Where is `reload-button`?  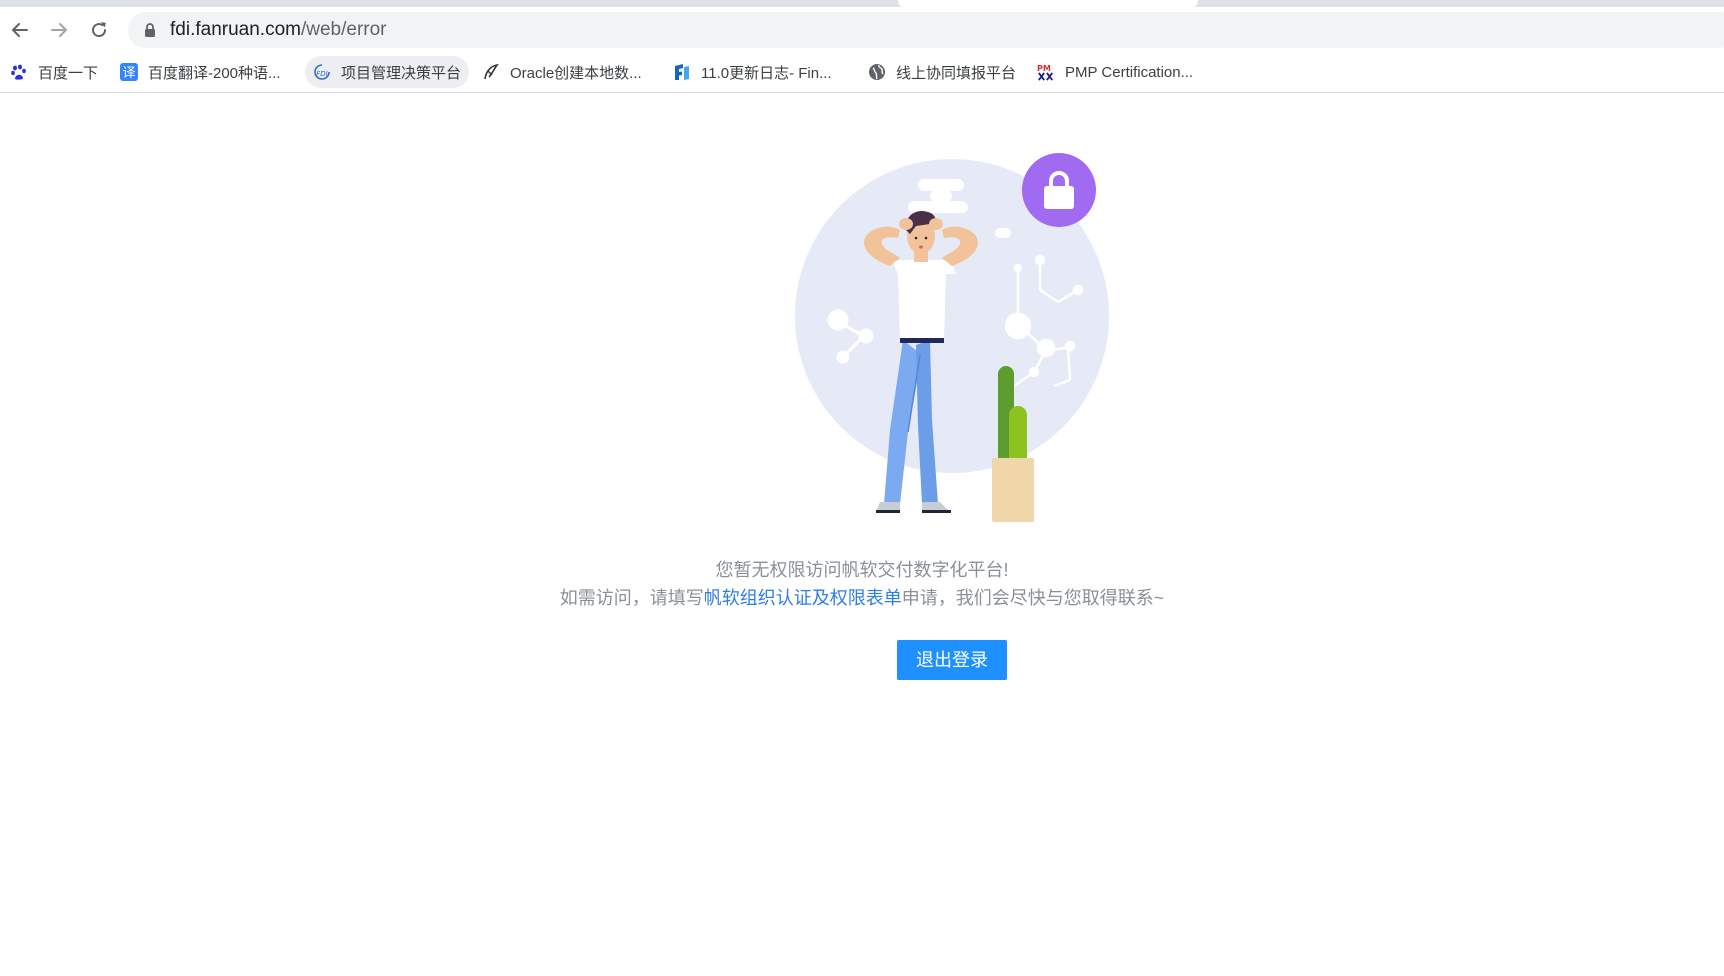
reload-button is located at coordinates (99, 30).